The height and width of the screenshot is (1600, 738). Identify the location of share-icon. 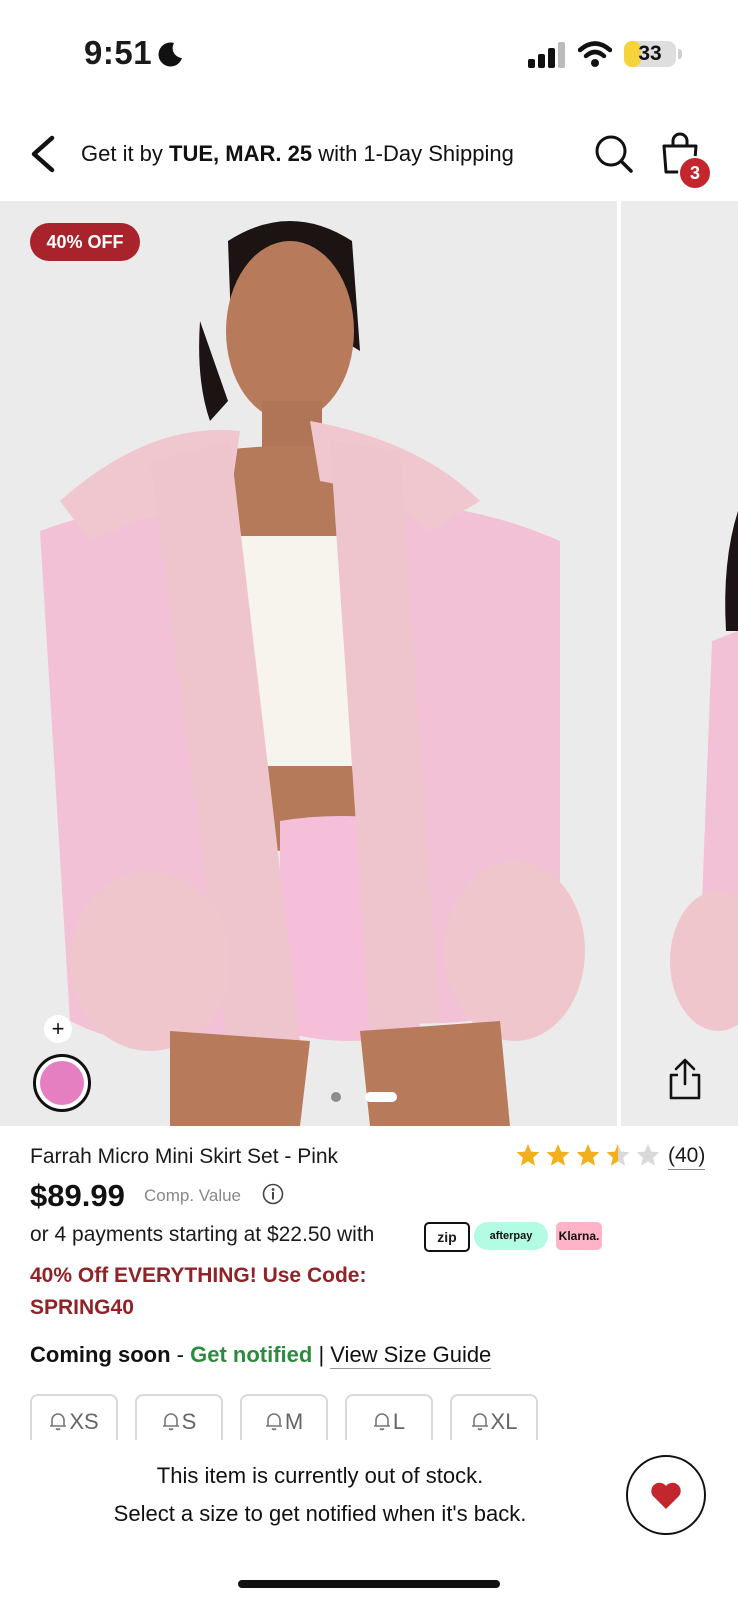
(685, 1079).